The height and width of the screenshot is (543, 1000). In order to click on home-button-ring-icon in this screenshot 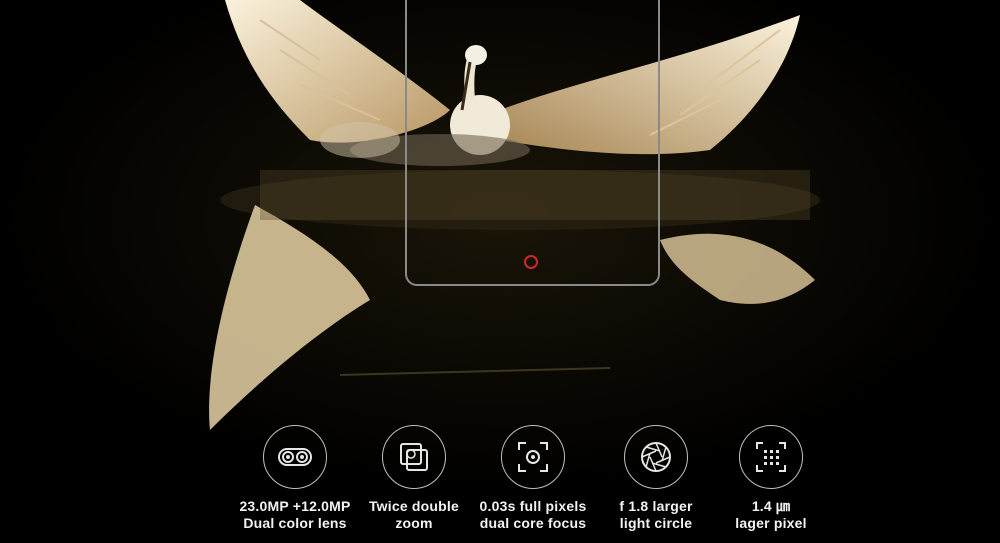, I will do `click(531, 262)`.